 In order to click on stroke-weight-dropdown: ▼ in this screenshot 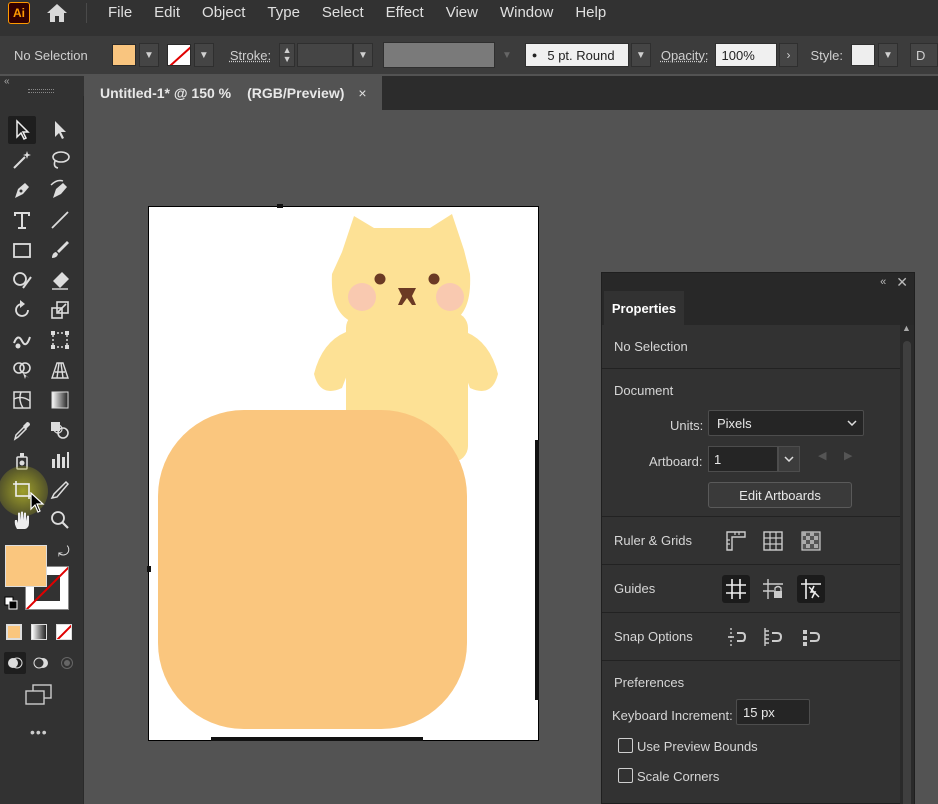, I will do `click(363, 55)`.